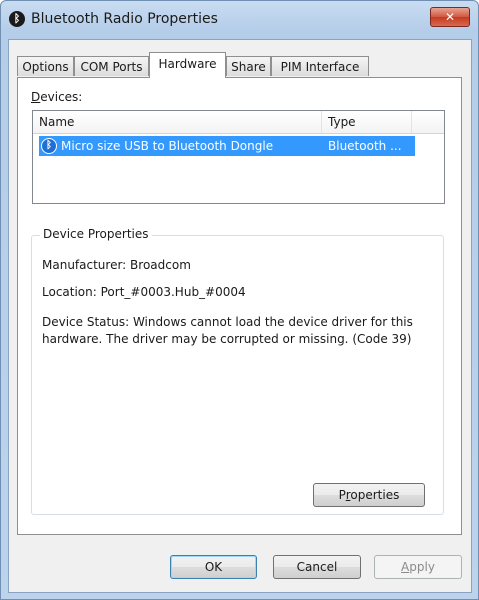 The width and height of the screenshot is (479, 600). Describe the element at coordinates (213, 567) in the screenshot. I see `ok-button: OK` at that location.